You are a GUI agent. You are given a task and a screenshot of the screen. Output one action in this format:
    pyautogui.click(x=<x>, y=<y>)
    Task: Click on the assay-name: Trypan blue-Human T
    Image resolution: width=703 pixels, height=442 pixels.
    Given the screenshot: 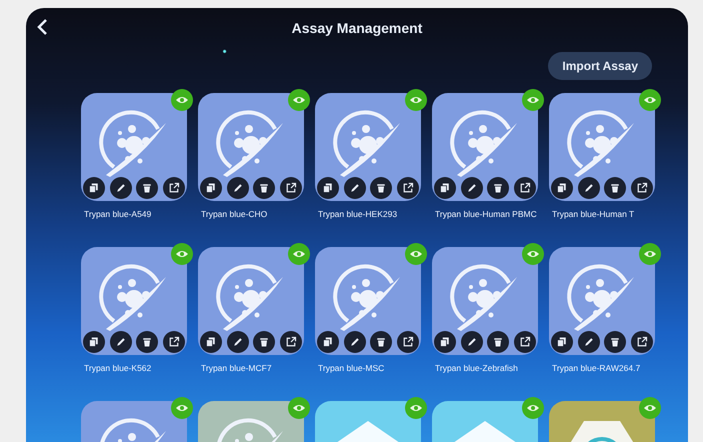 What is the action you would take?
    pyautogui.click(x=593, y=215)
    